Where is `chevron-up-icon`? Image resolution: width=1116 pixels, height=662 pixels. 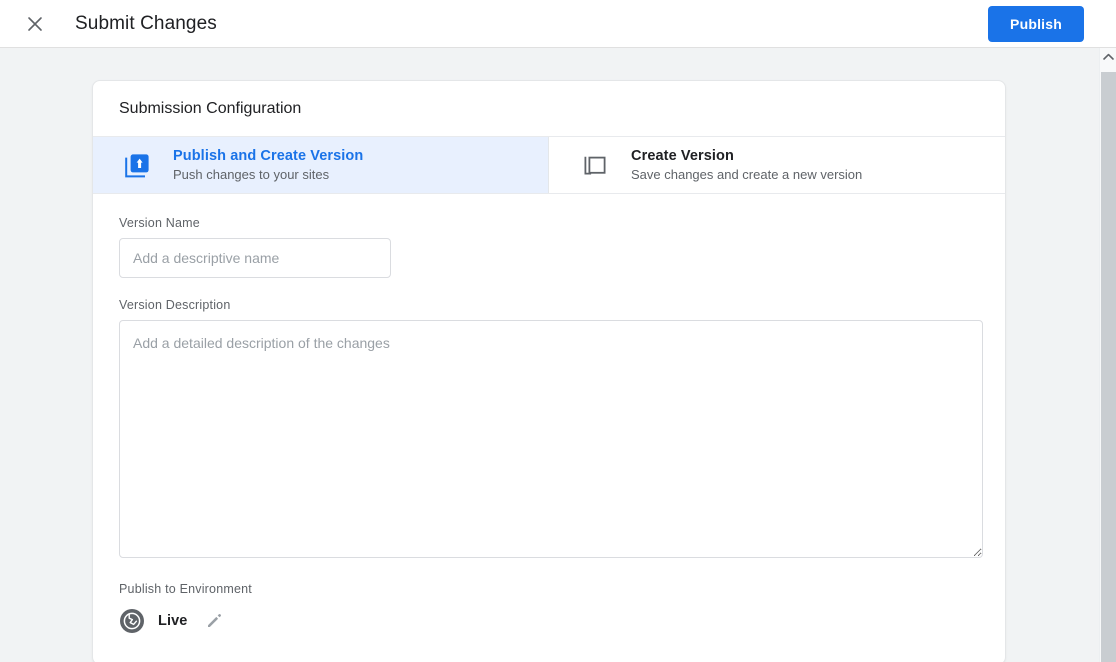
chevron-up-icon is located at coordinates (1108, 57).